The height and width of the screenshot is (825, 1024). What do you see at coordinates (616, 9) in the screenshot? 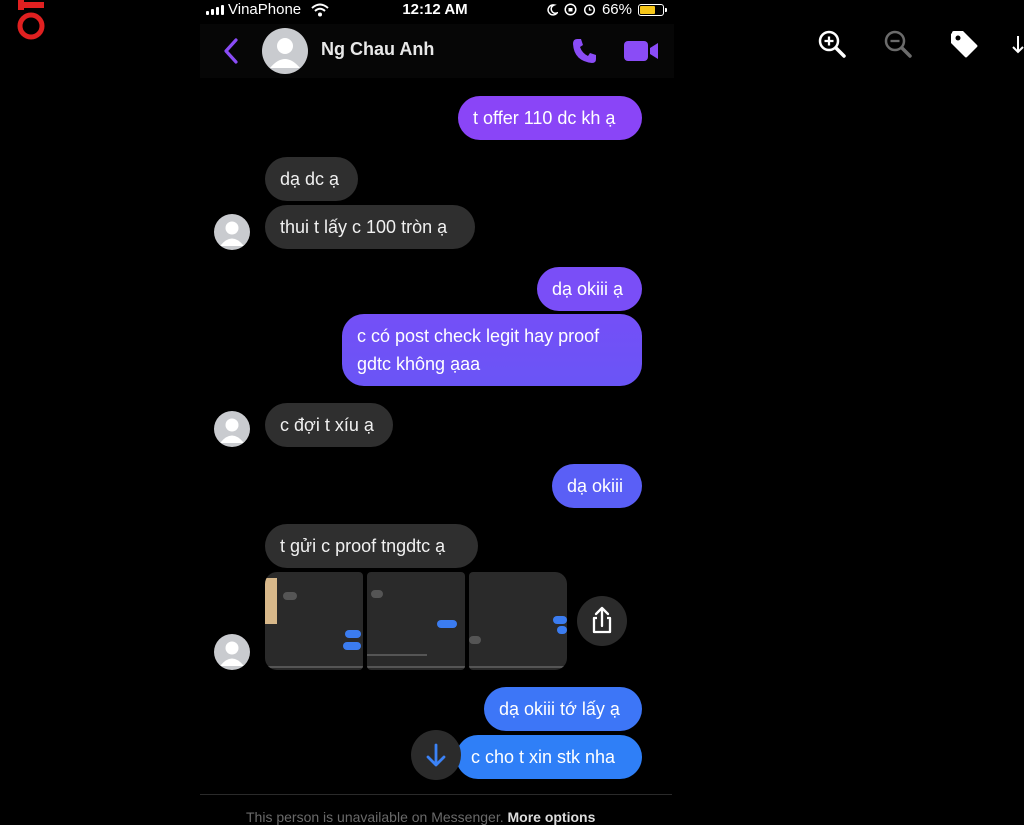
I see `battery-percent: 66%` at bounding box center [616, 9].